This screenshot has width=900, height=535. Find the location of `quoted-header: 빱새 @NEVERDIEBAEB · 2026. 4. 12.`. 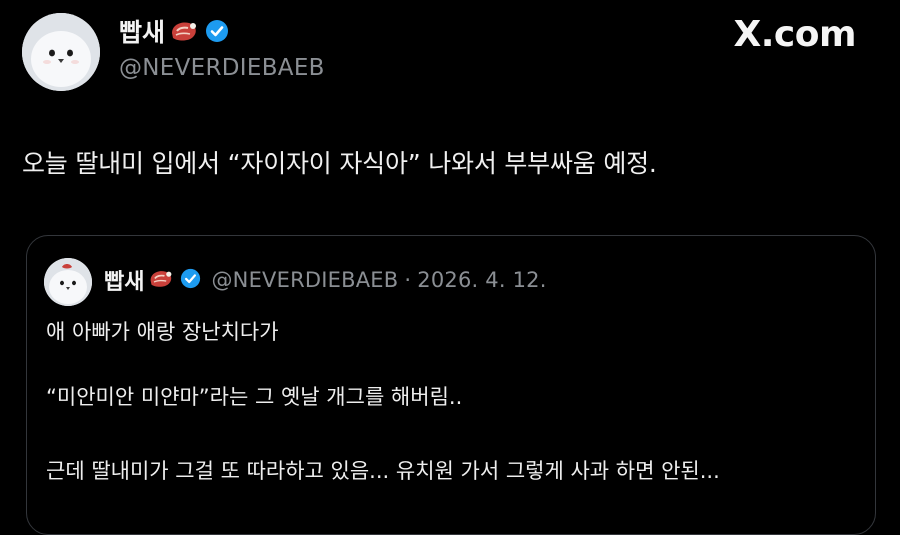

quoted-header: 빱새 @NEVERDIEBAEB · 2026. 4. 12. is located at coordinates (325, 280).